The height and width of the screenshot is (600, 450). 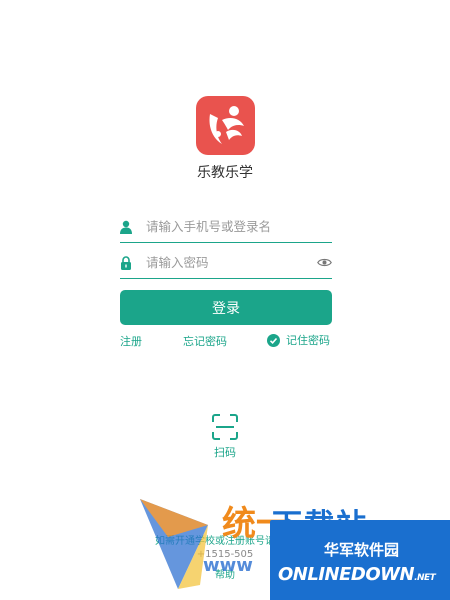 What do you see at coordinates (205, 341) in the screenshot?
I see `forgot-password-link: 忘记密码` at bounding box center [205, 341].